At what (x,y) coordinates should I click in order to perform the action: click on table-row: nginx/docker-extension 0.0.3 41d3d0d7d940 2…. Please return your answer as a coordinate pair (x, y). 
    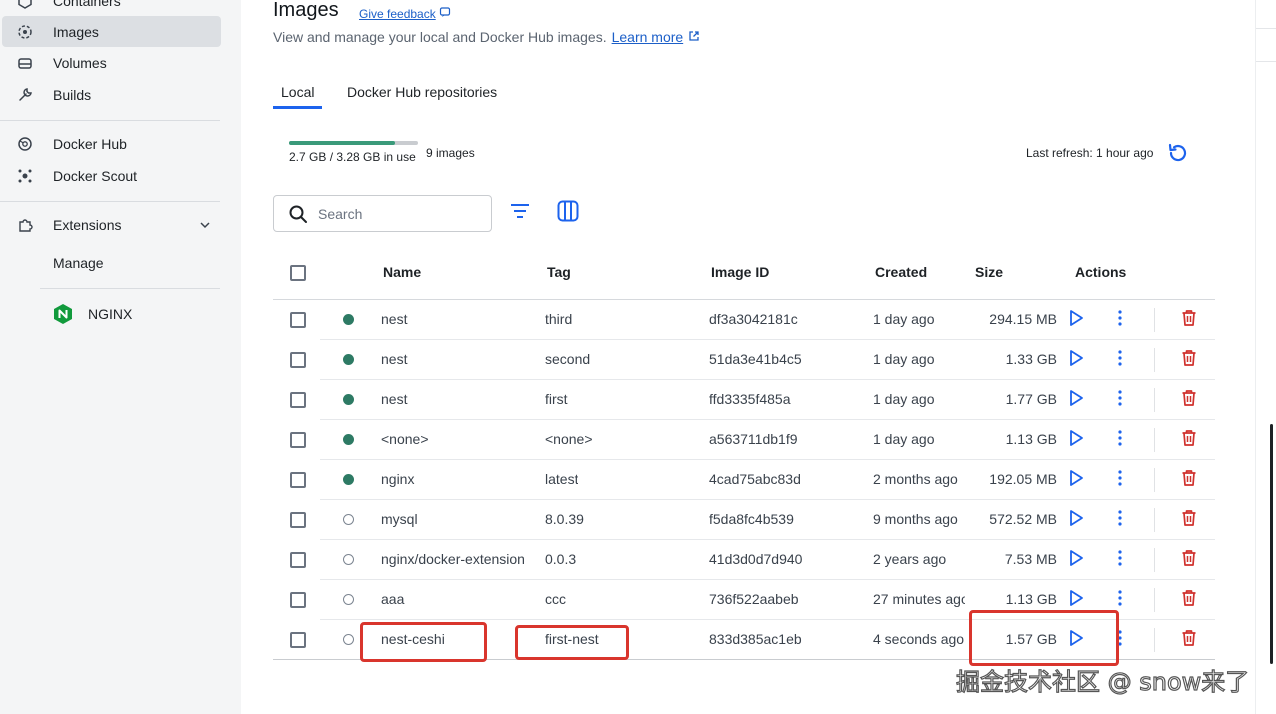
    Looking at the image, I should click on (744, 560).